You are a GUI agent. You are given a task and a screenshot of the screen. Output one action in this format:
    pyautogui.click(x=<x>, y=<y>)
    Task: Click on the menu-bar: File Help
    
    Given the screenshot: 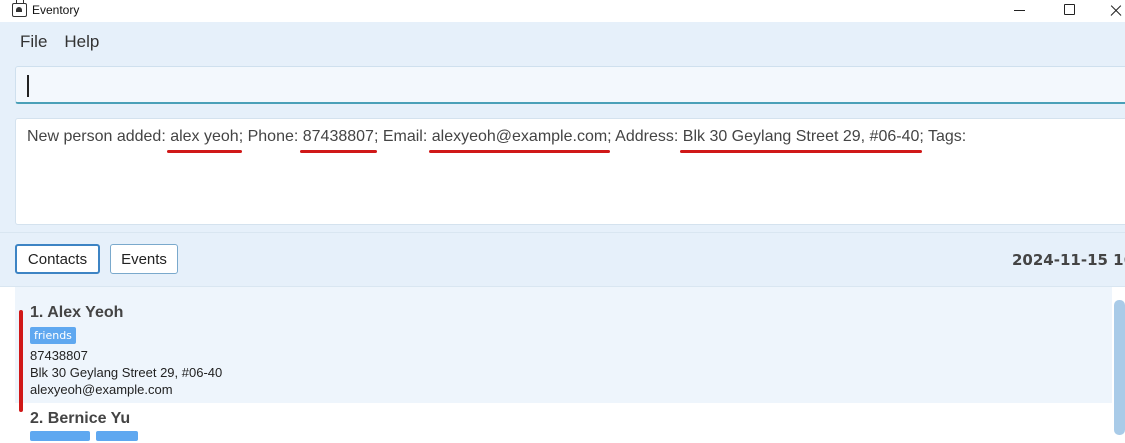 What is the action you would take?
    pyautogui.click(x=562, y=42)
    